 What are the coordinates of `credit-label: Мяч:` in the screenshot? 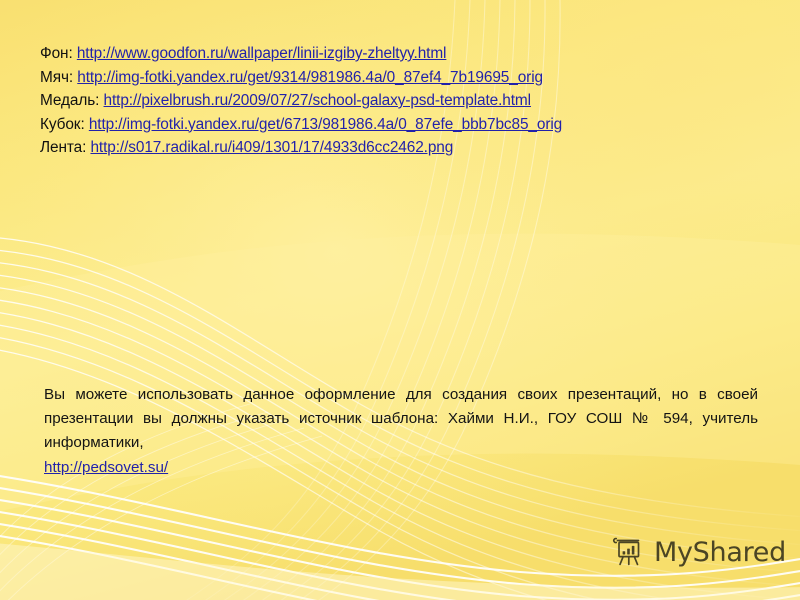 It's located at (57, 77).